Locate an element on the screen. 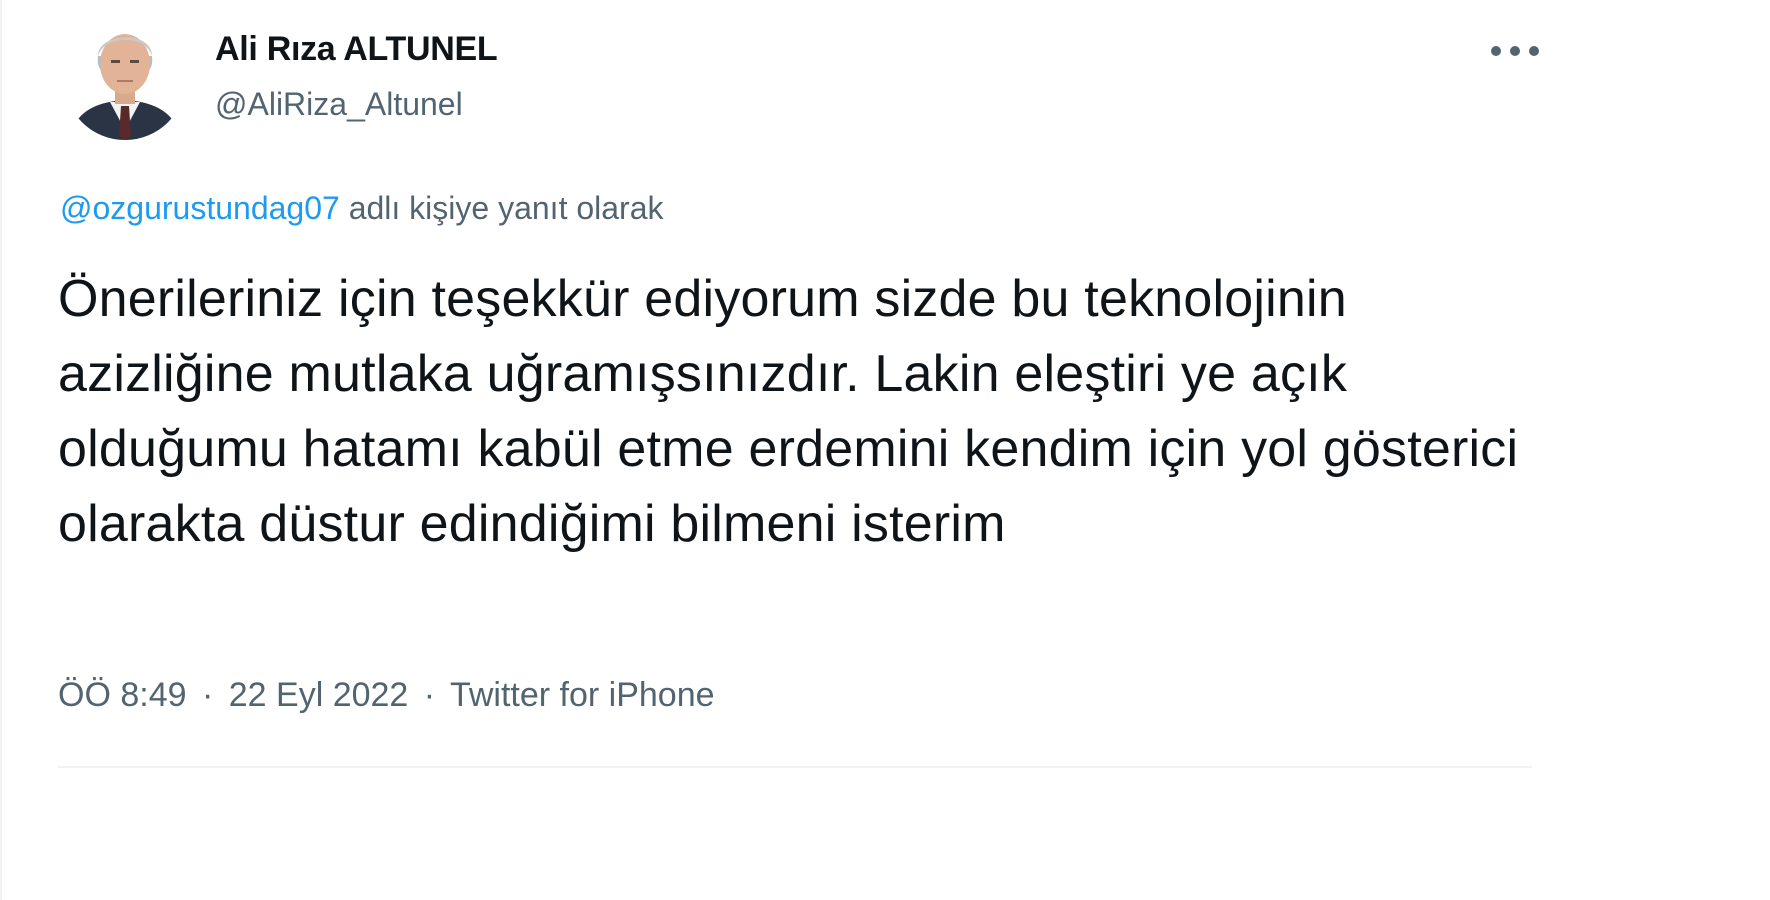 The height and width of the screenshot is (900, 1770). more-horizontal-icon is located at coordinates (1515, 51).